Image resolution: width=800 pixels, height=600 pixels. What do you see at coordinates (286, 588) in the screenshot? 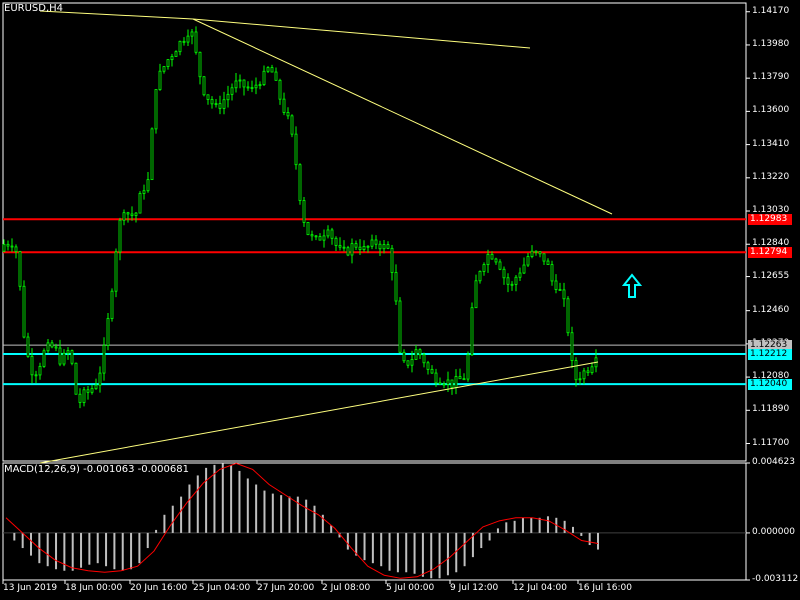
I see `time-axis-label: 27 Jun 20:00` at bounding box center [286, 588].